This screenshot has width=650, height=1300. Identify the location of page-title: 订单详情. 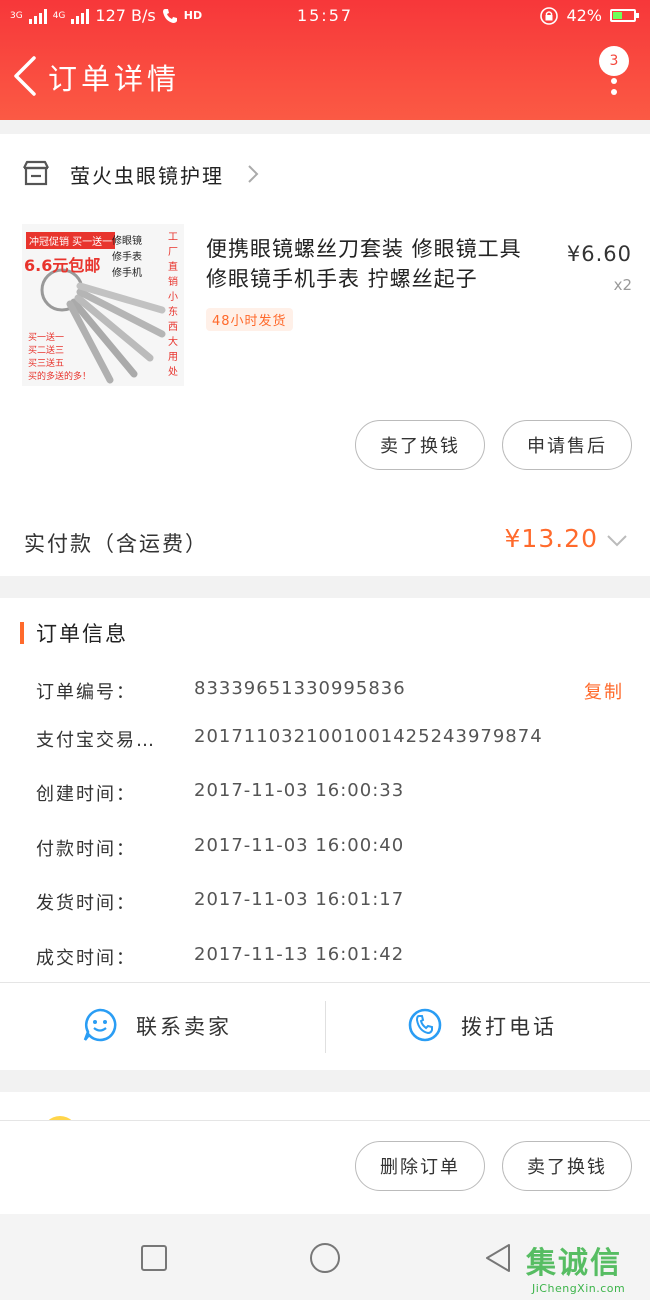
(114, 79).